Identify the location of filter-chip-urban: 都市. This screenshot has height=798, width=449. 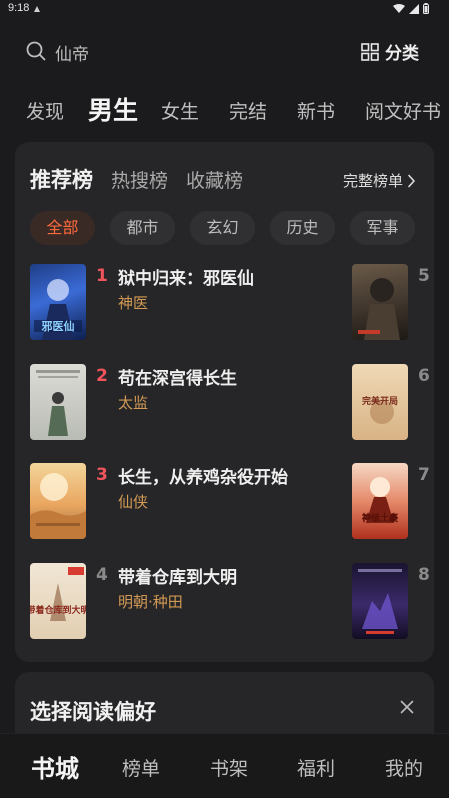
(142, 228).